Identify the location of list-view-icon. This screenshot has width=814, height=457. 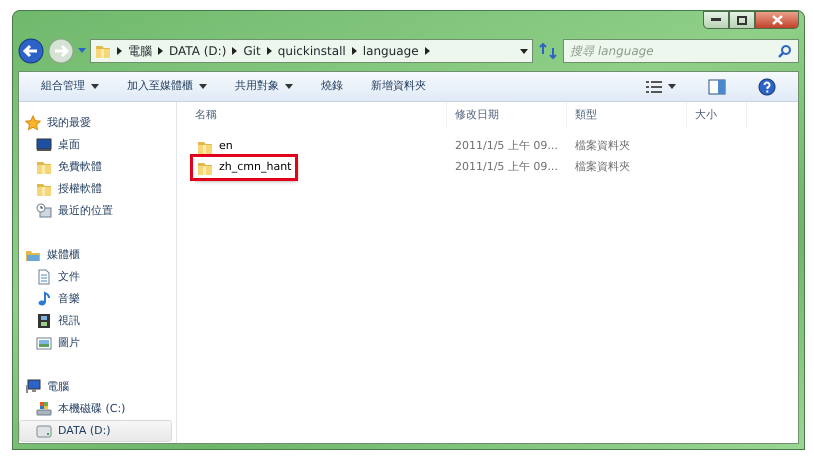
(654, 86).